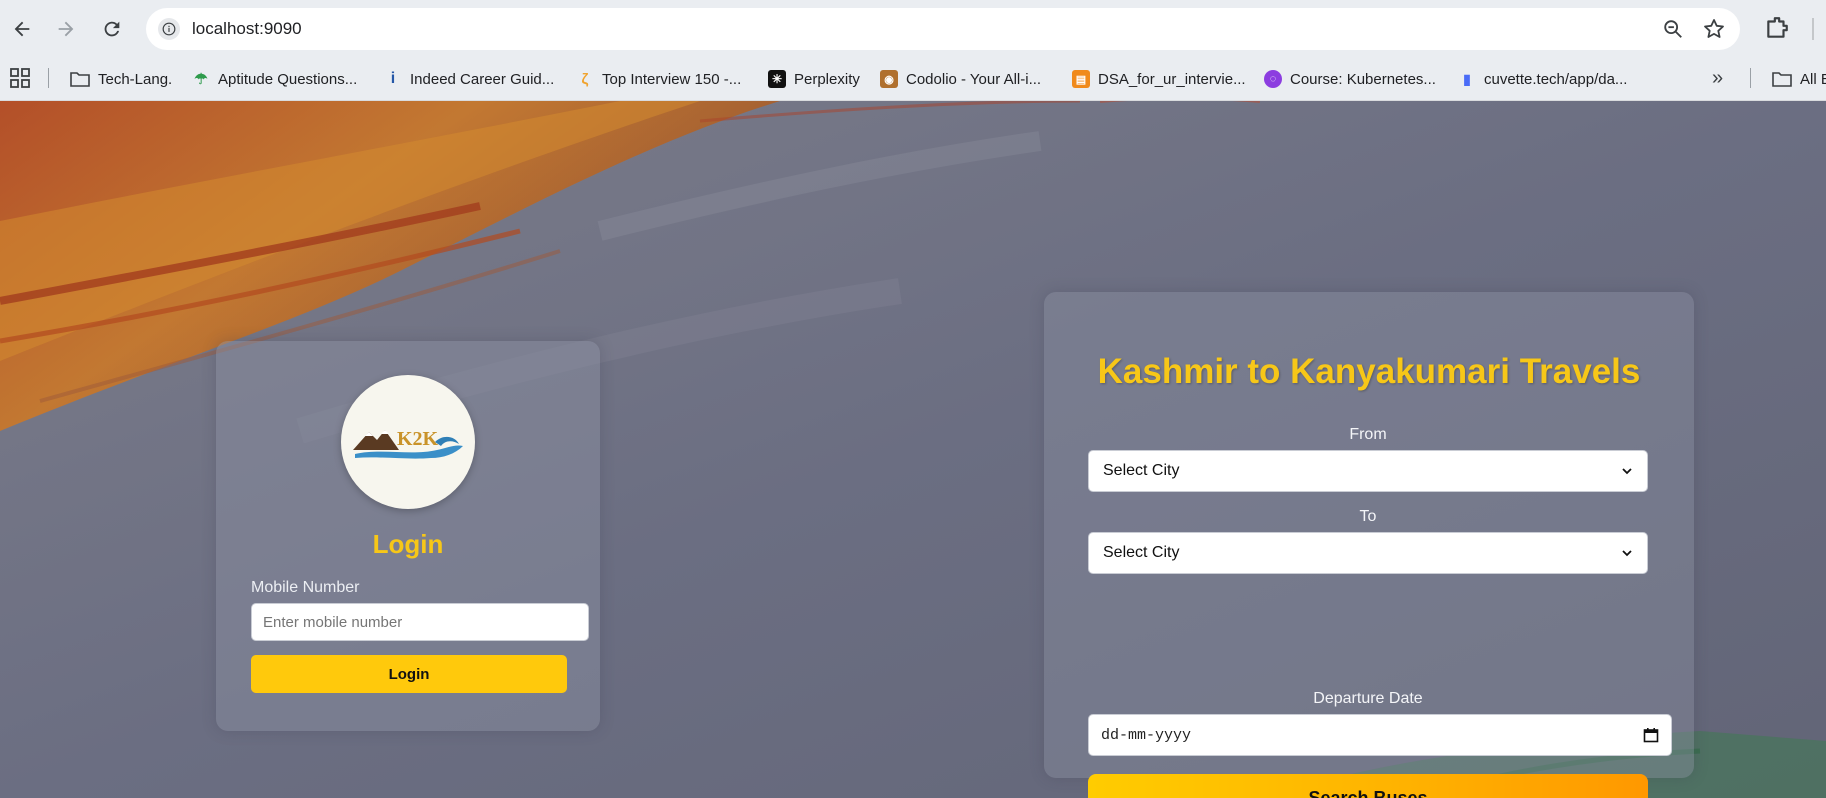 The image size is (1826, 798). I want to click on login-title: Login, so click(408, 544).